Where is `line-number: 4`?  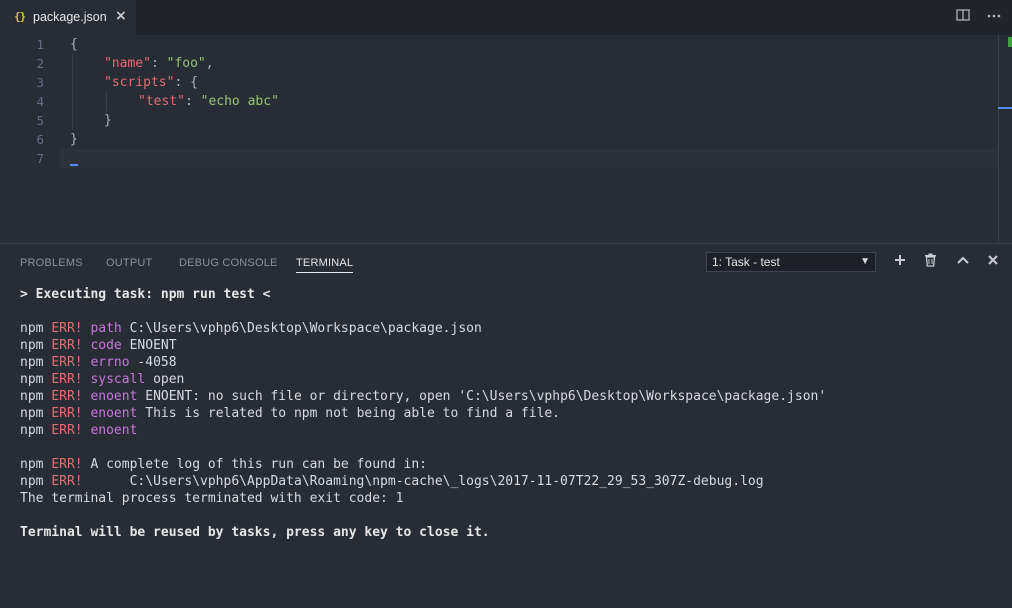
line-number: 4 is located at coordinates (40, 101).